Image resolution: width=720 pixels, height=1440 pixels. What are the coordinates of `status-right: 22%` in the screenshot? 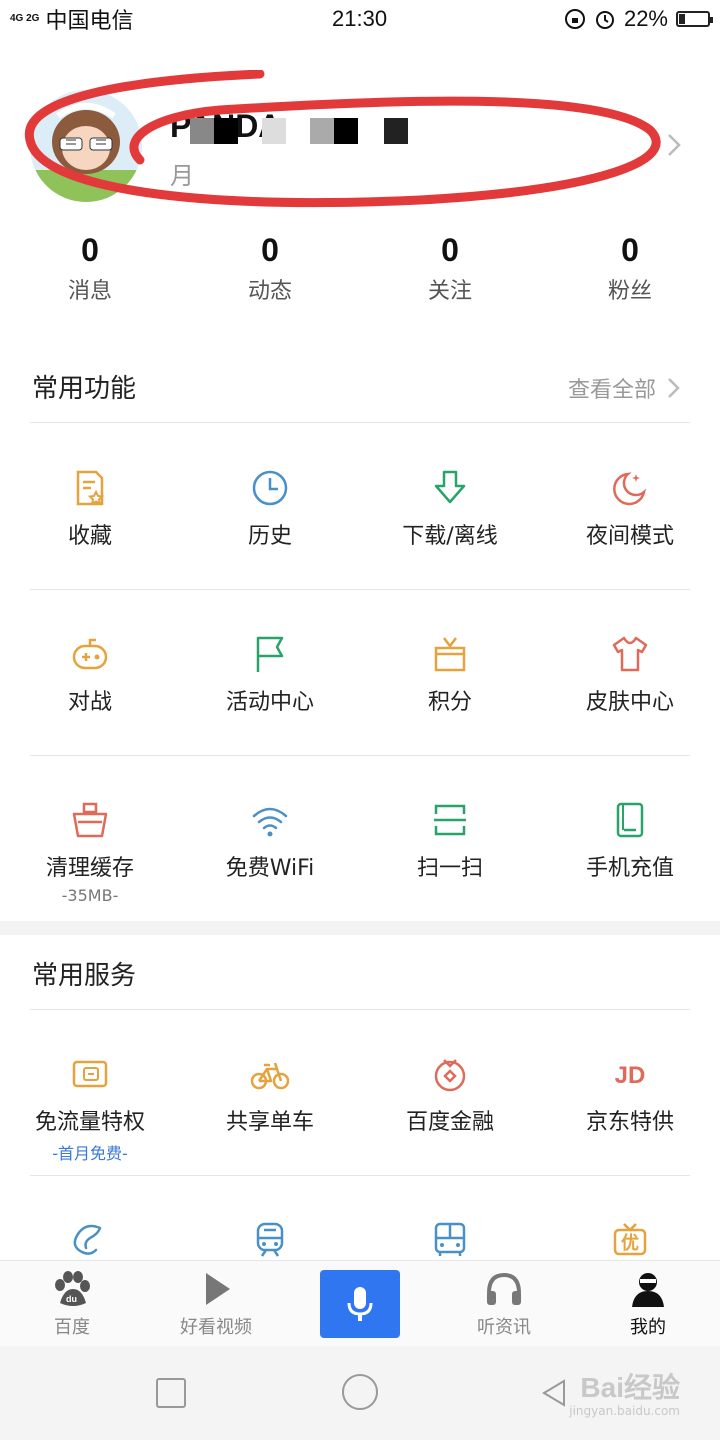 It's located at (638, 19).